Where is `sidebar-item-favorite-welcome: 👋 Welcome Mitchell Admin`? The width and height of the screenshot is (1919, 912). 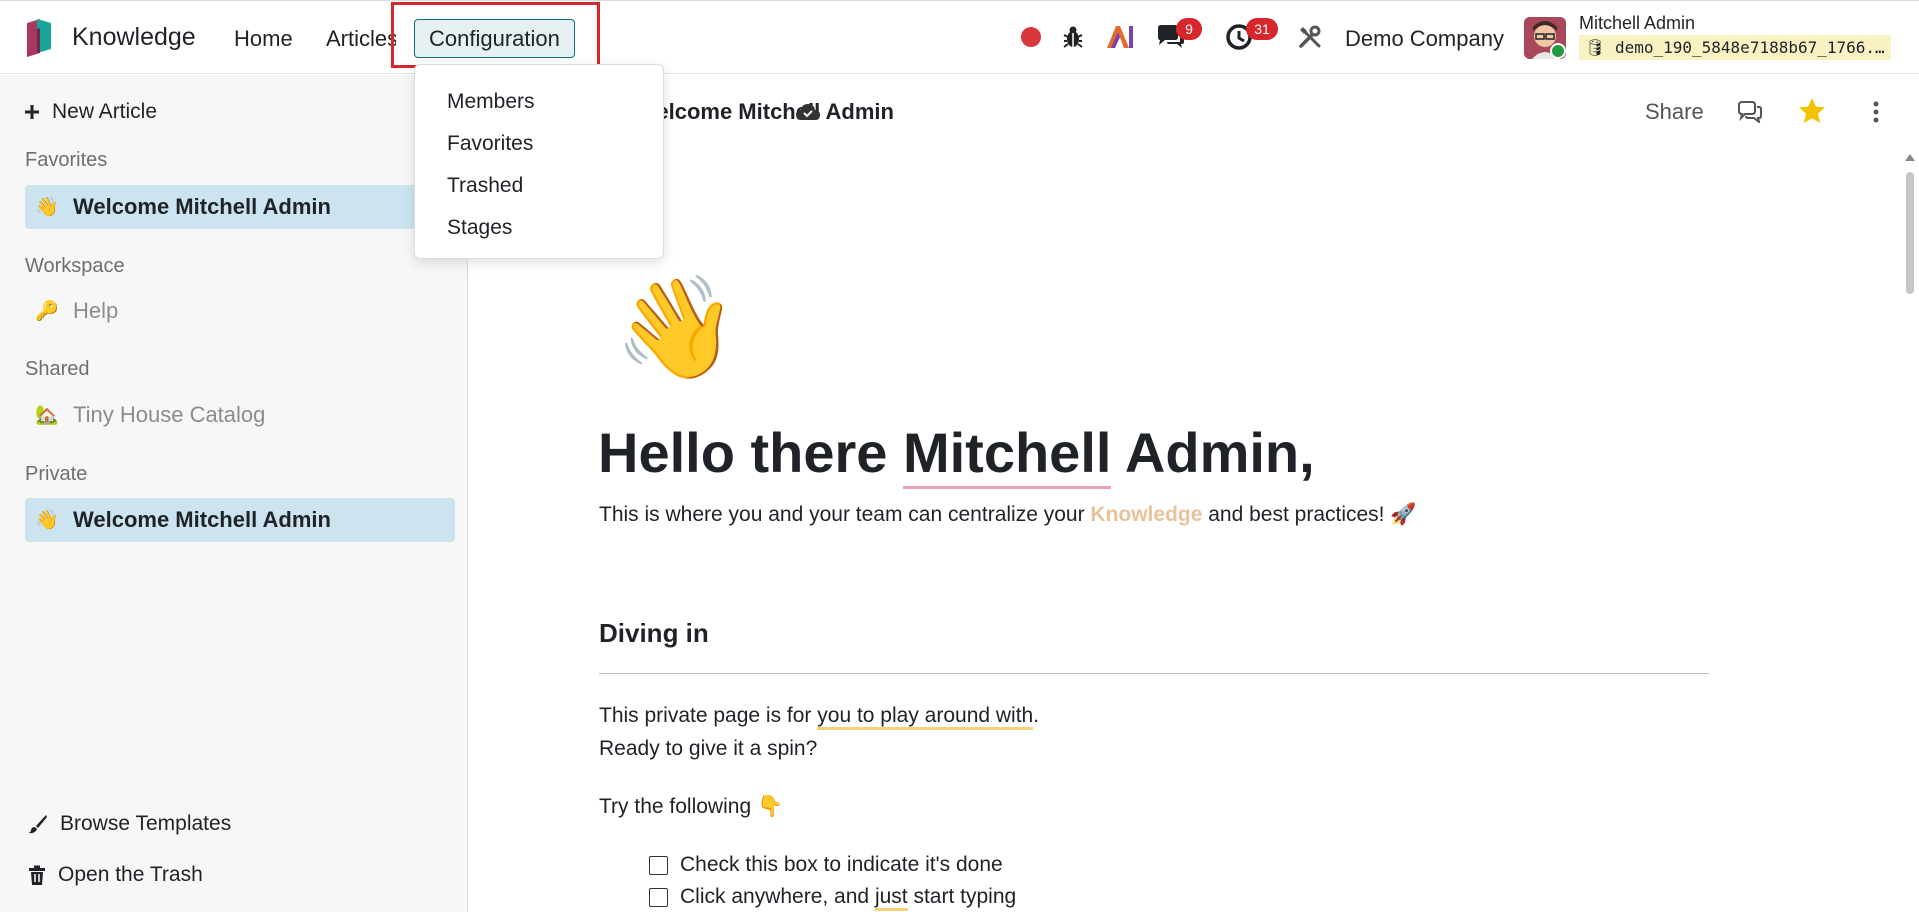
sidebar-item-favorite-welcome: 👋 Welcome Mitchell Admin is located at coordinates (240, 207).